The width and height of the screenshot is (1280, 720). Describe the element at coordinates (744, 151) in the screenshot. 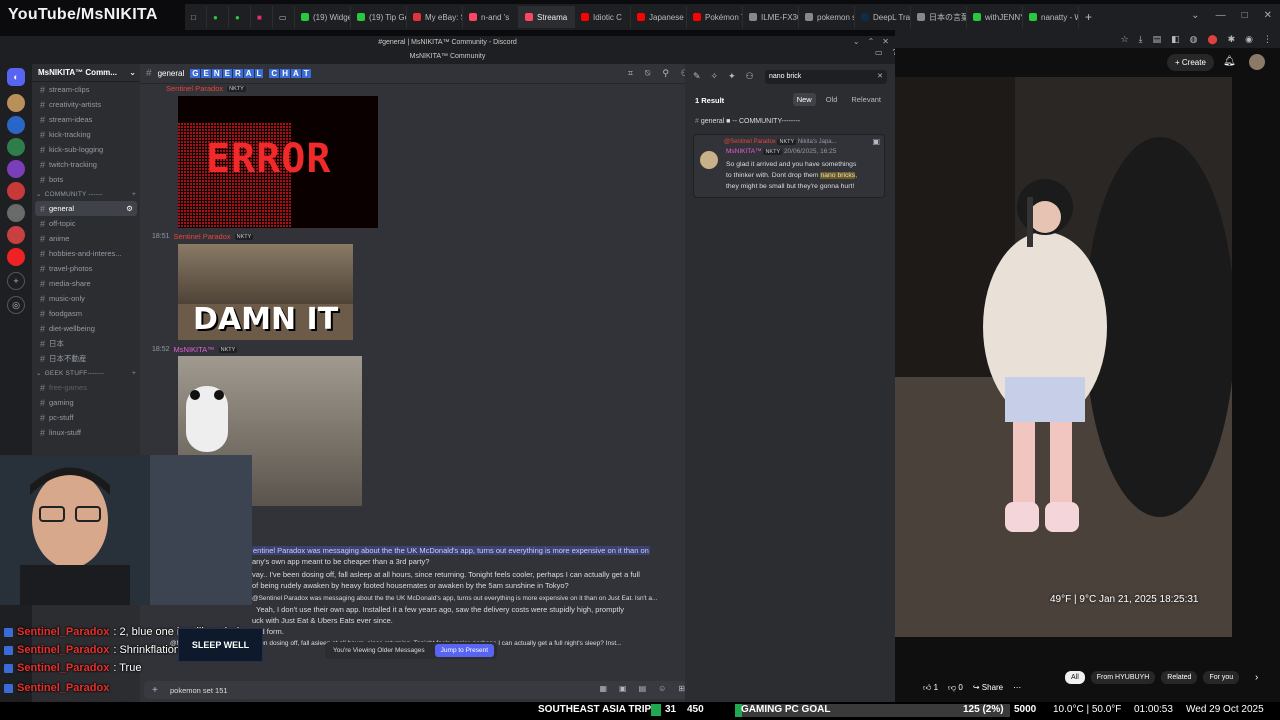

I see `result-author: MsNIKITA™` at that location.